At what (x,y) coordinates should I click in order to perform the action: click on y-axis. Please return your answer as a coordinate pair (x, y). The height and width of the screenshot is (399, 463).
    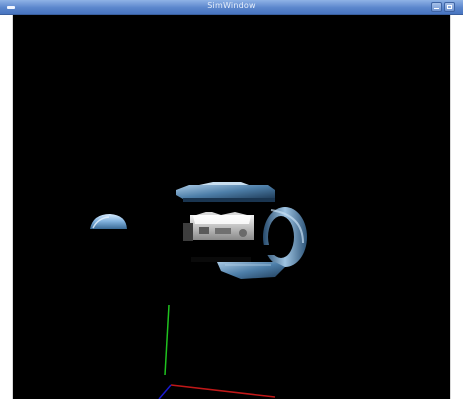
    Looking at the image, I should click on (167, 340).